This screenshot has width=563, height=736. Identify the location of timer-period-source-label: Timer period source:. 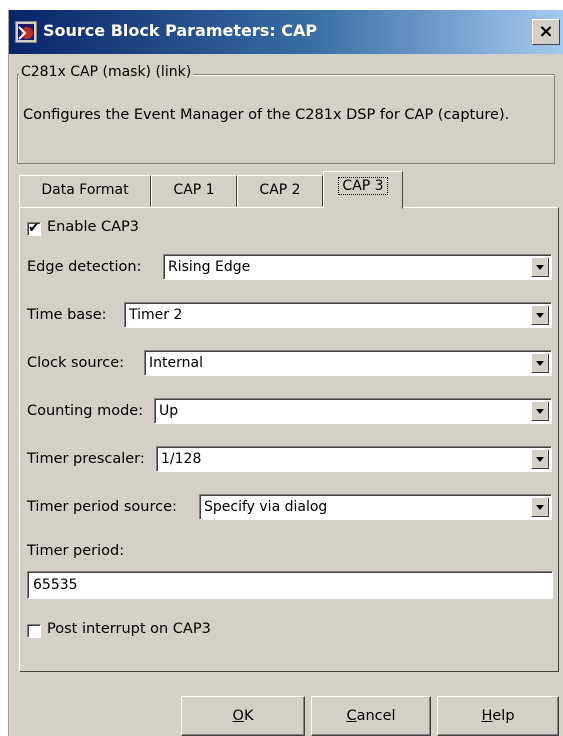
(102, 507).